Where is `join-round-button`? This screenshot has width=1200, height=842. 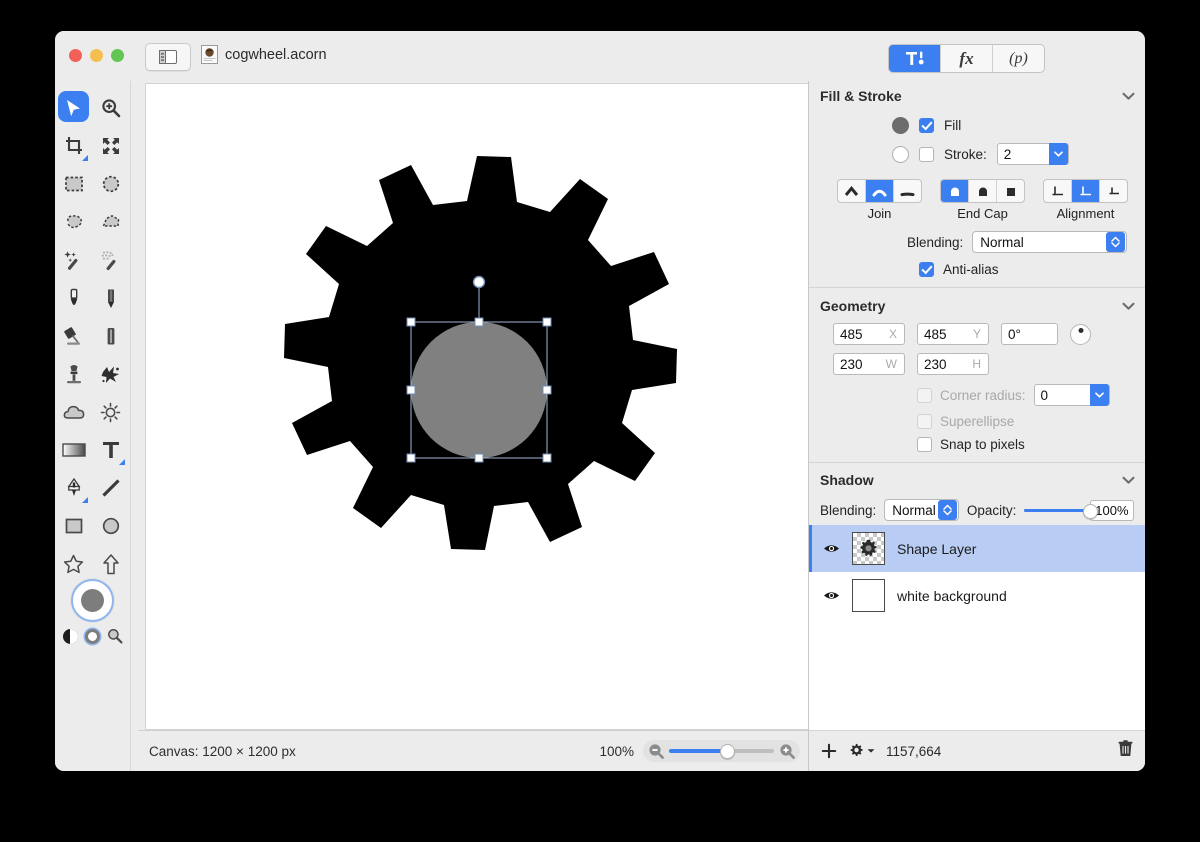
join-round-button is located at coordinates (880, 191).